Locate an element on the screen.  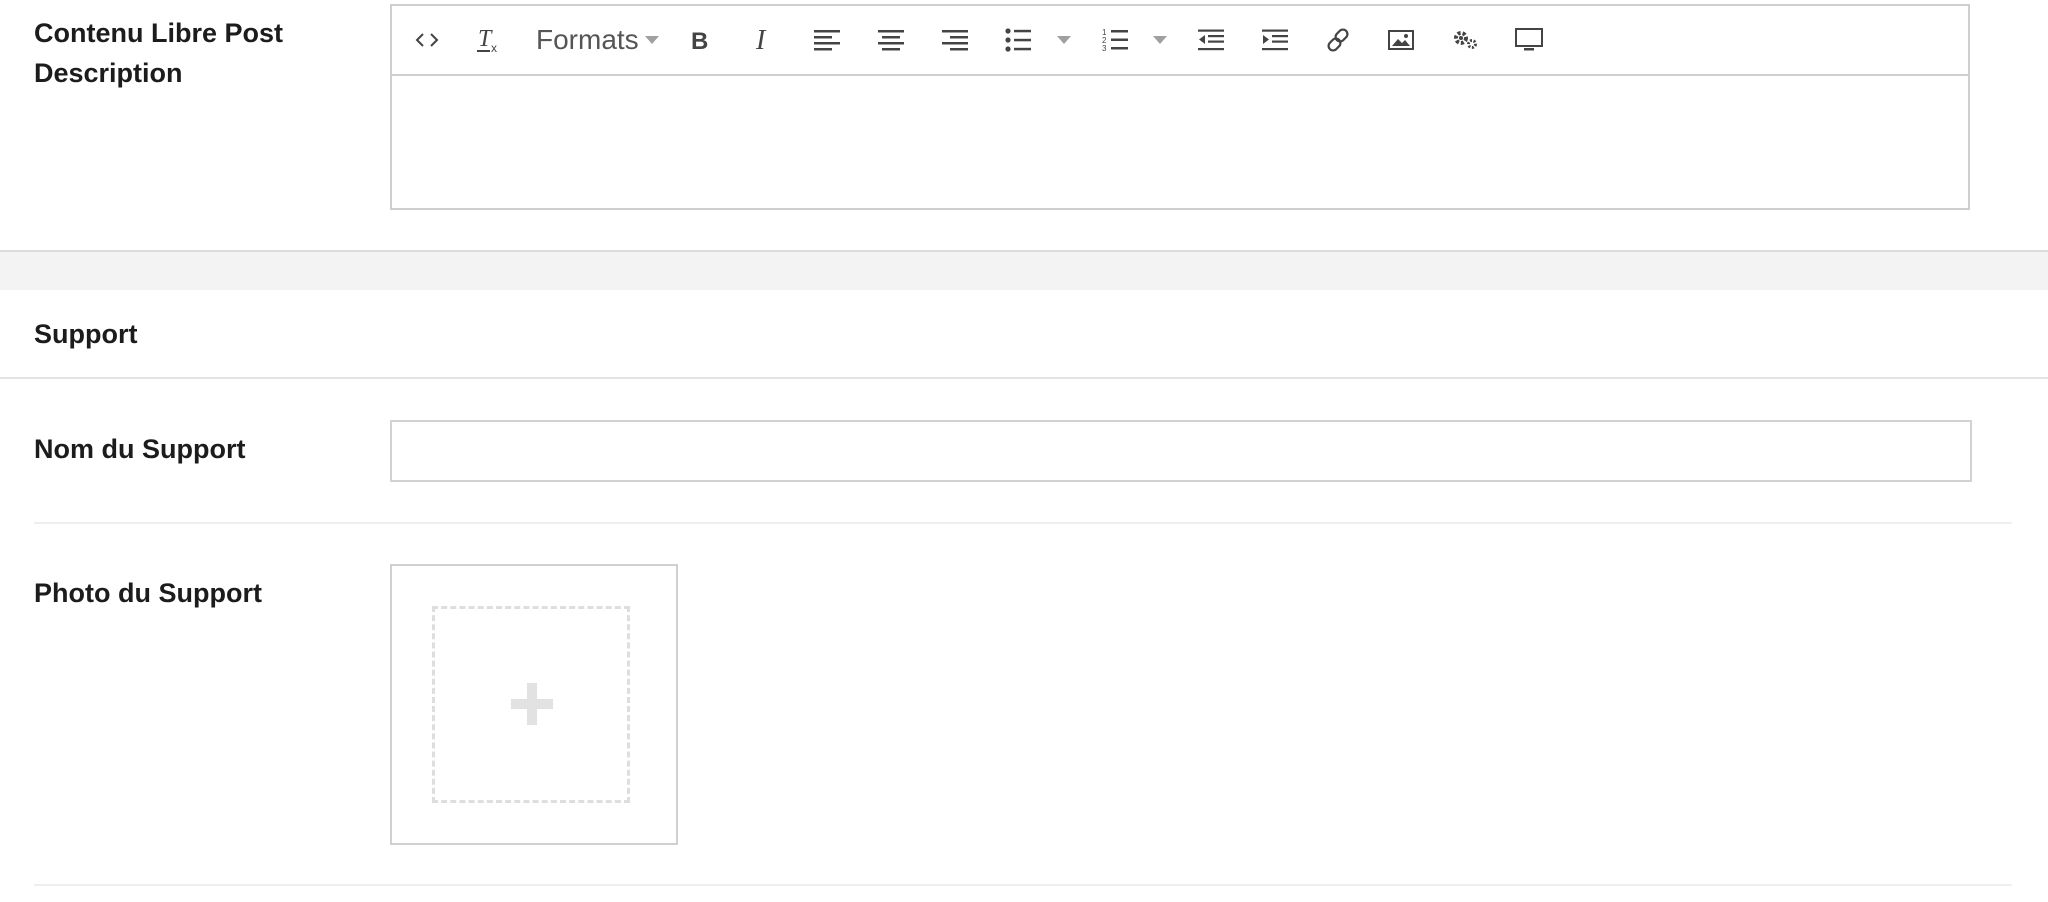
bullet-list-icon is located at coordinates (1018, 40).